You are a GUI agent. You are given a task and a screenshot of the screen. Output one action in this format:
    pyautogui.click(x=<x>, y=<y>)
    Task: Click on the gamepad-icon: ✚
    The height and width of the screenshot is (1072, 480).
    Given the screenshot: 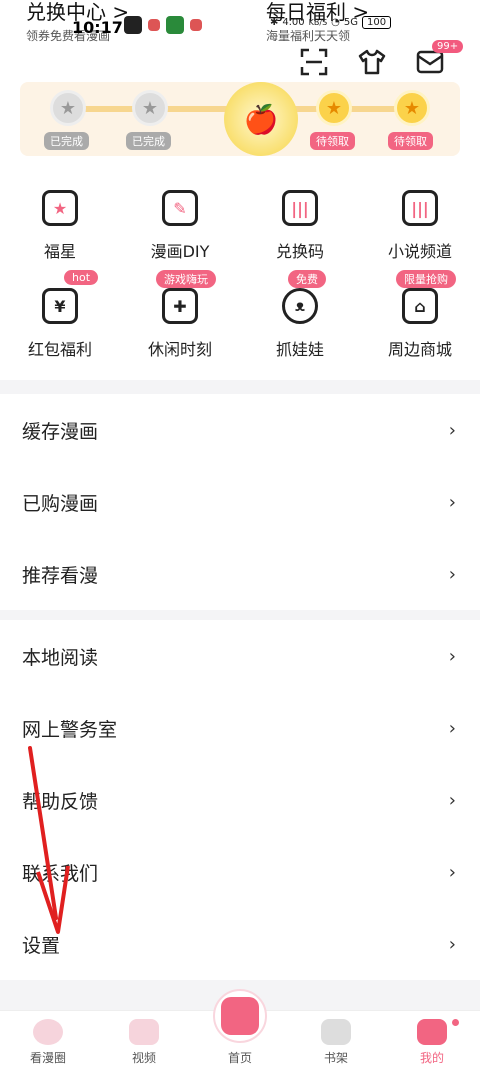 What is the action you would take?
    pyautogui.click(x=180, y=306)
    